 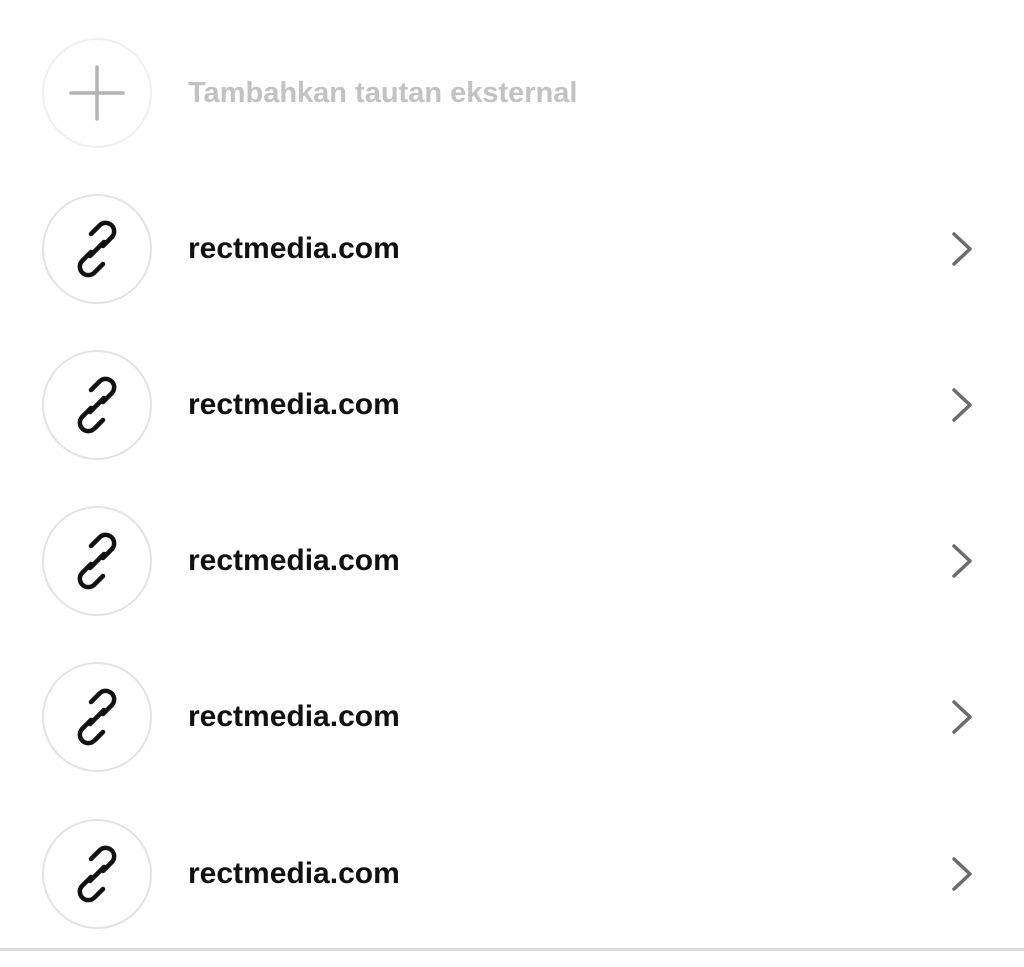 I want to click on plus-icon, so click(x=97, y=93).